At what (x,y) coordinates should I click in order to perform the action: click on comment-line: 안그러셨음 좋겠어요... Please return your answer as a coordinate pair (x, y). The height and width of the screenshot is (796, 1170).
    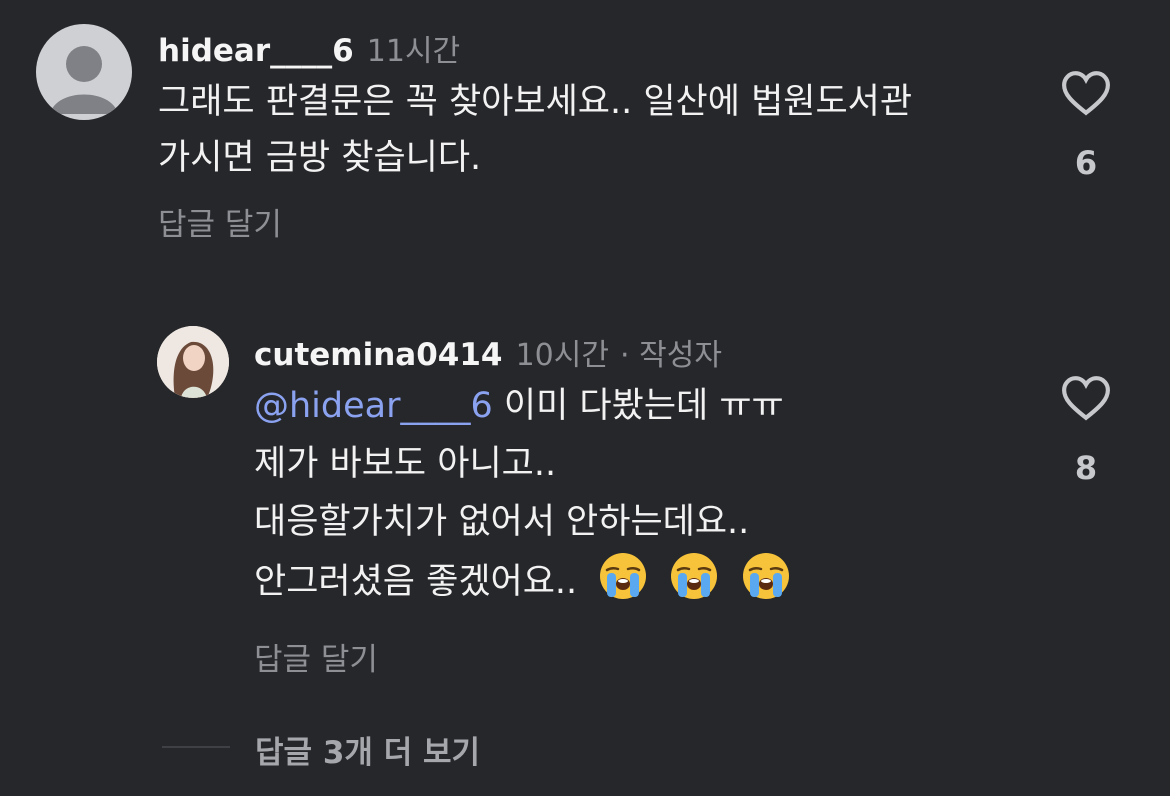
    Looking at the image, I should click on (522, 581).